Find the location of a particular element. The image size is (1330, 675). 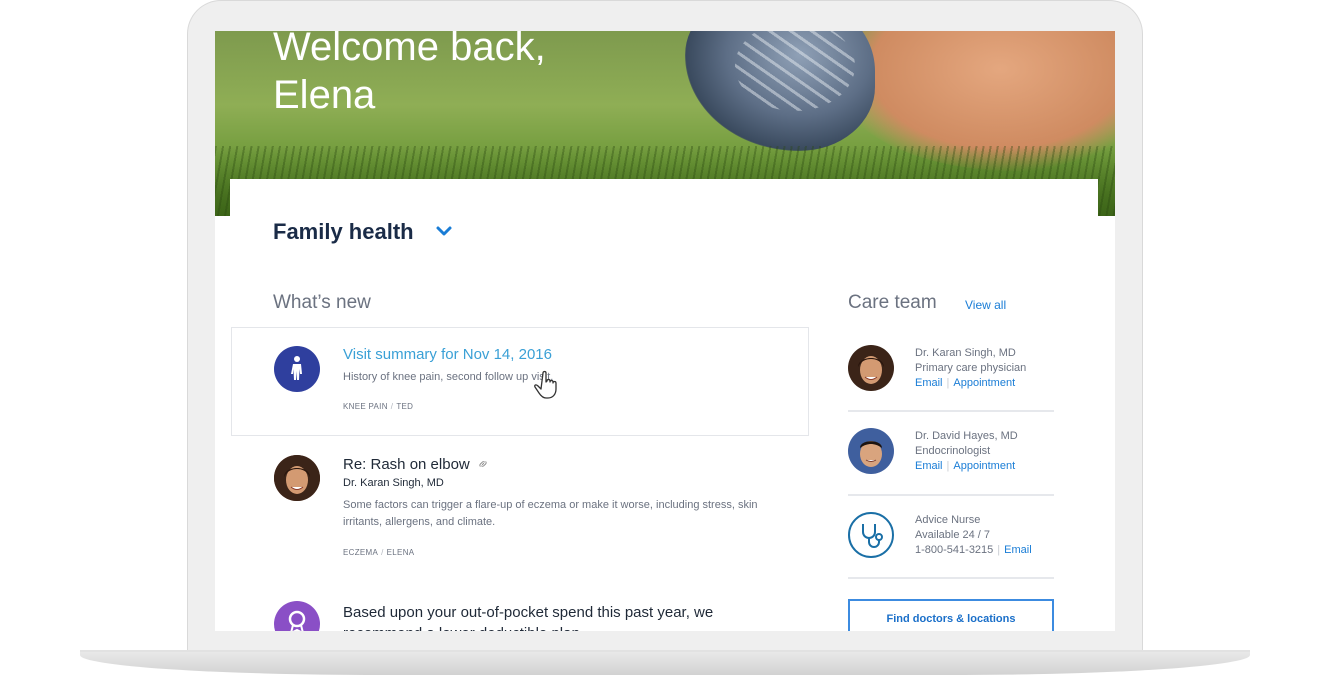

rash-message-tags: ECZEMA / ELENA is located at coordinates (378, 552).